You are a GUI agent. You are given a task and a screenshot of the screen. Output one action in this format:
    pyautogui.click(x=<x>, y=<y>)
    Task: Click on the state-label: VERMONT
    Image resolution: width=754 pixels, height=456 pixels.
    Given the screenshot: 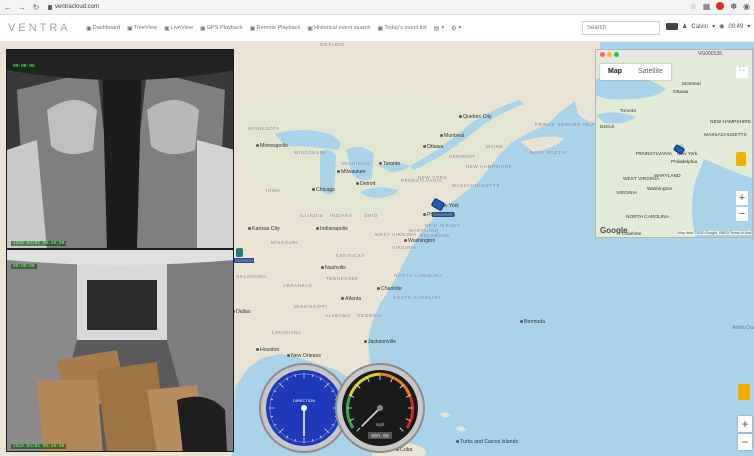 What is the action you would take?
    pyautogui.click(x=462, y=156)
    